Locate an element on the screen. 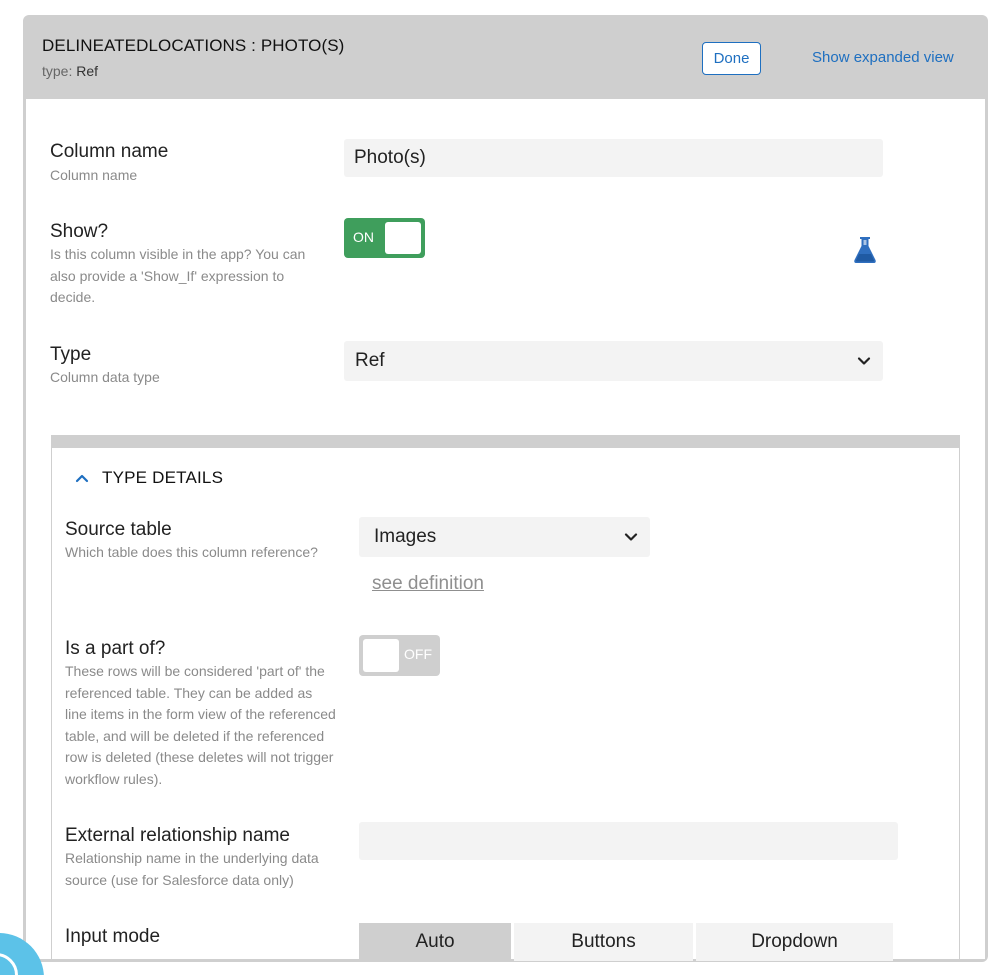  source-table-selected: Images is located at coordinates (405, 536).